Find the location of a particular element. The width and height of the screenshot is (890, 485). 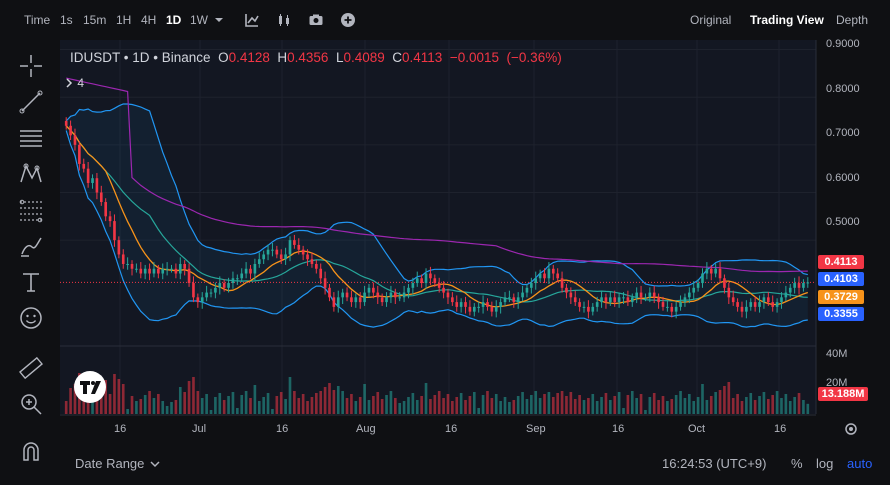

log-toggle: log is located at coordinates (824, 463).